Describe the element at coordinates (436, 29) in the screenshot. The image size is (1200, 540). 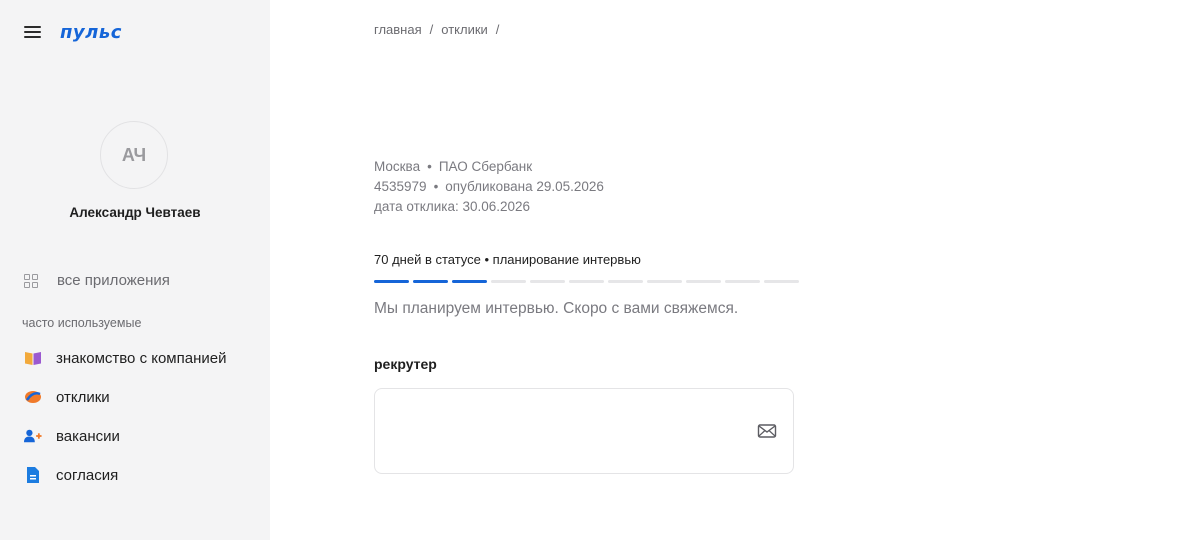
I see `breadcrumb: главная / отклики /` at that location.